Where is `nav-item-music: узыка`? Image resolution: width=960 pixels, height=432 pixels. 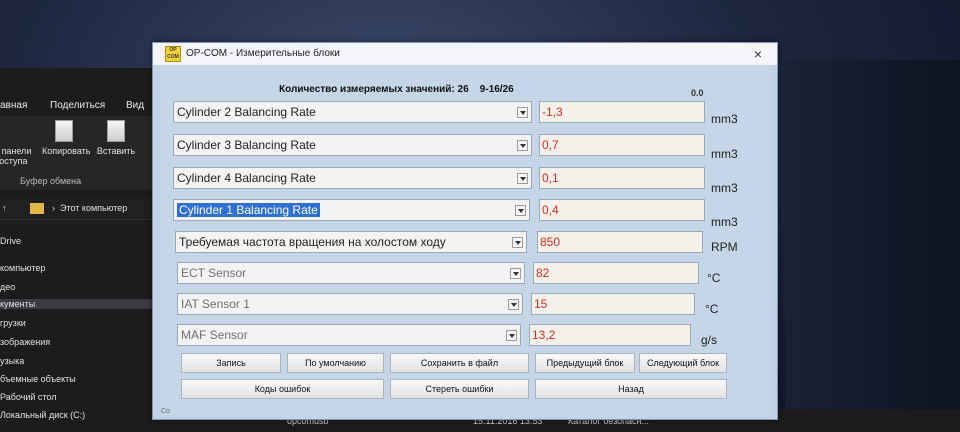 nav-item-music: узыка is located at coordinates (12, 361).